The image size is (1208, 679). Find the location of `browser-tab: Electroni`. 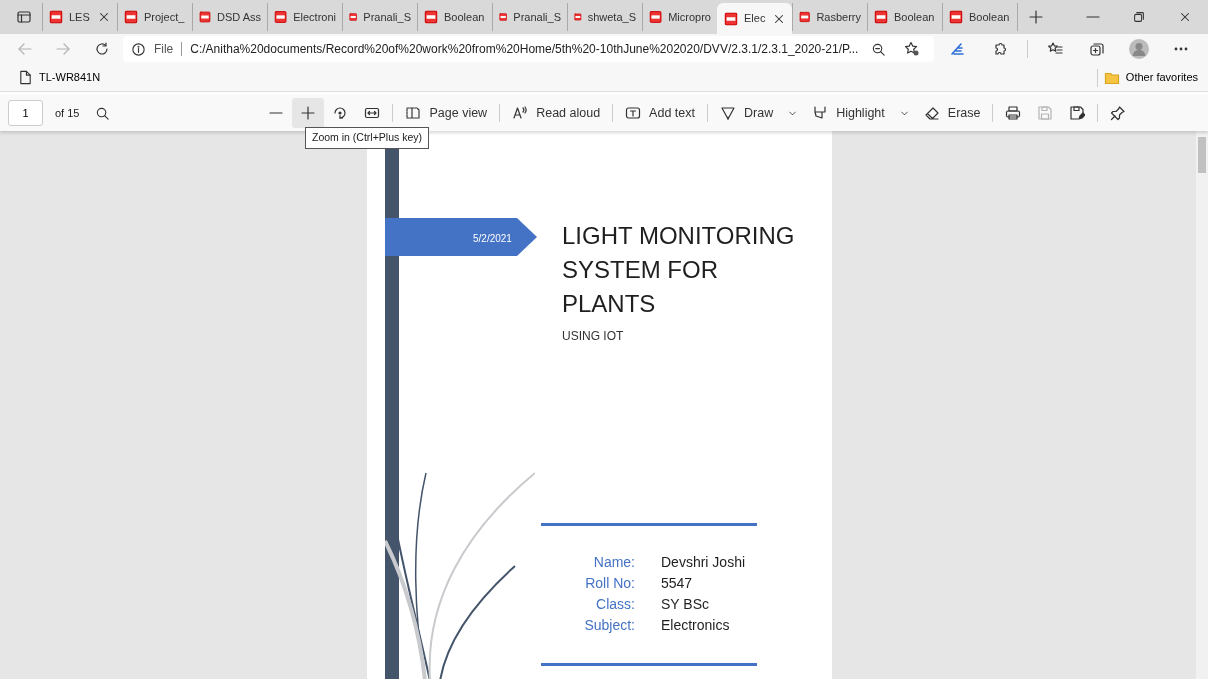

browser-tab: Electroni is located at coordinates (304, 17).